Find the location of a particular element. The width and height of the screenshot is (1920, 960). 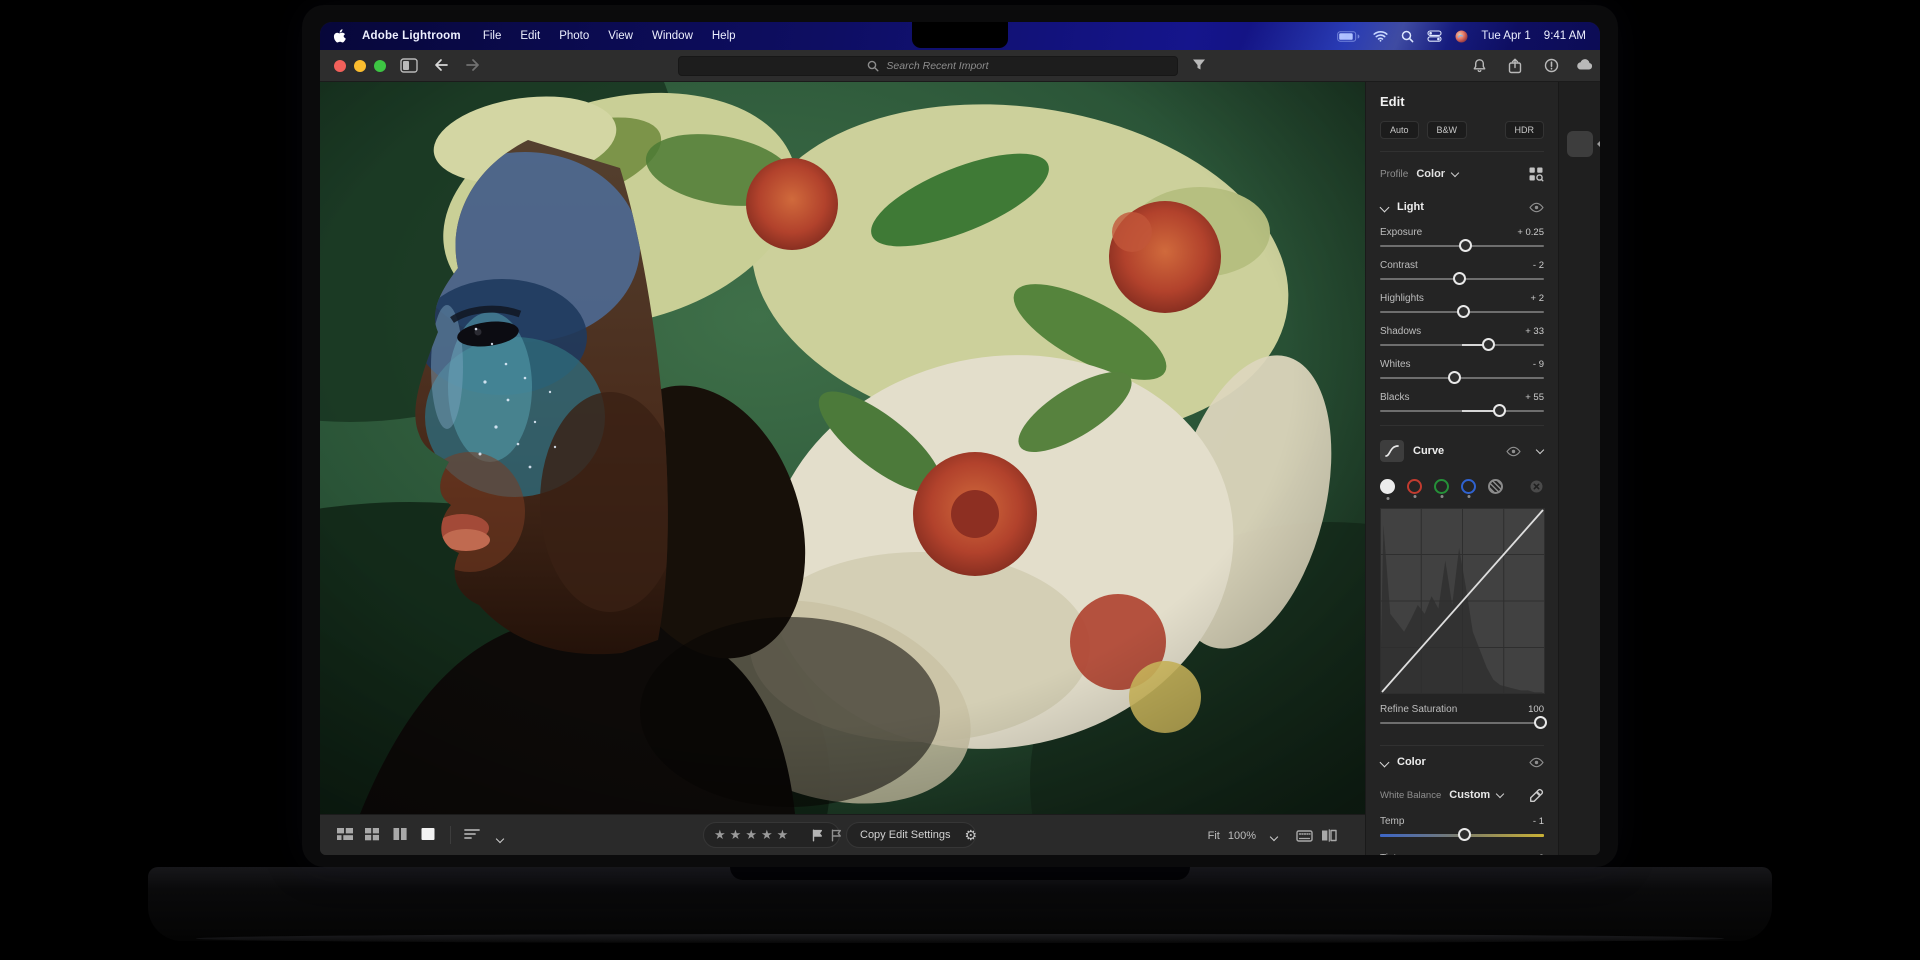

curve-channel-green is located at coordinates (1441, 488).